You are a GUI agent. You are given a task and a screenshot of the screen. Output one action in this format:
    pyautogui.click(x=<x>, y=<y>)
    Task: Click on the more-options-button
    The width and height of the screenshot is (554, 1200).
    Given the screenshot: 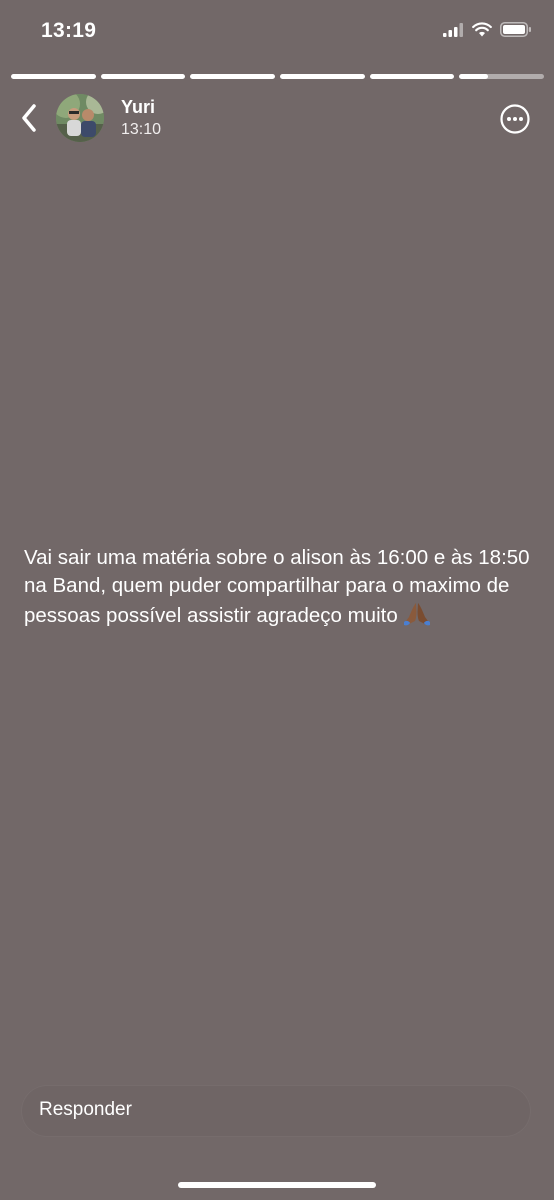 What is the action you would take?
    pyautogui.click(x=515, y=119)
    